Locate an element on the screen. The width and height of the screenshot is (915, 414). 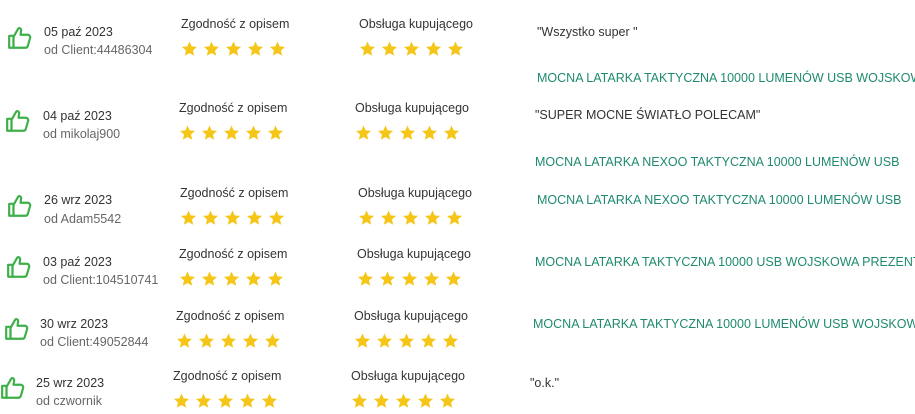
review-author: od mikolaj900 is located at coordinates (82, 134).